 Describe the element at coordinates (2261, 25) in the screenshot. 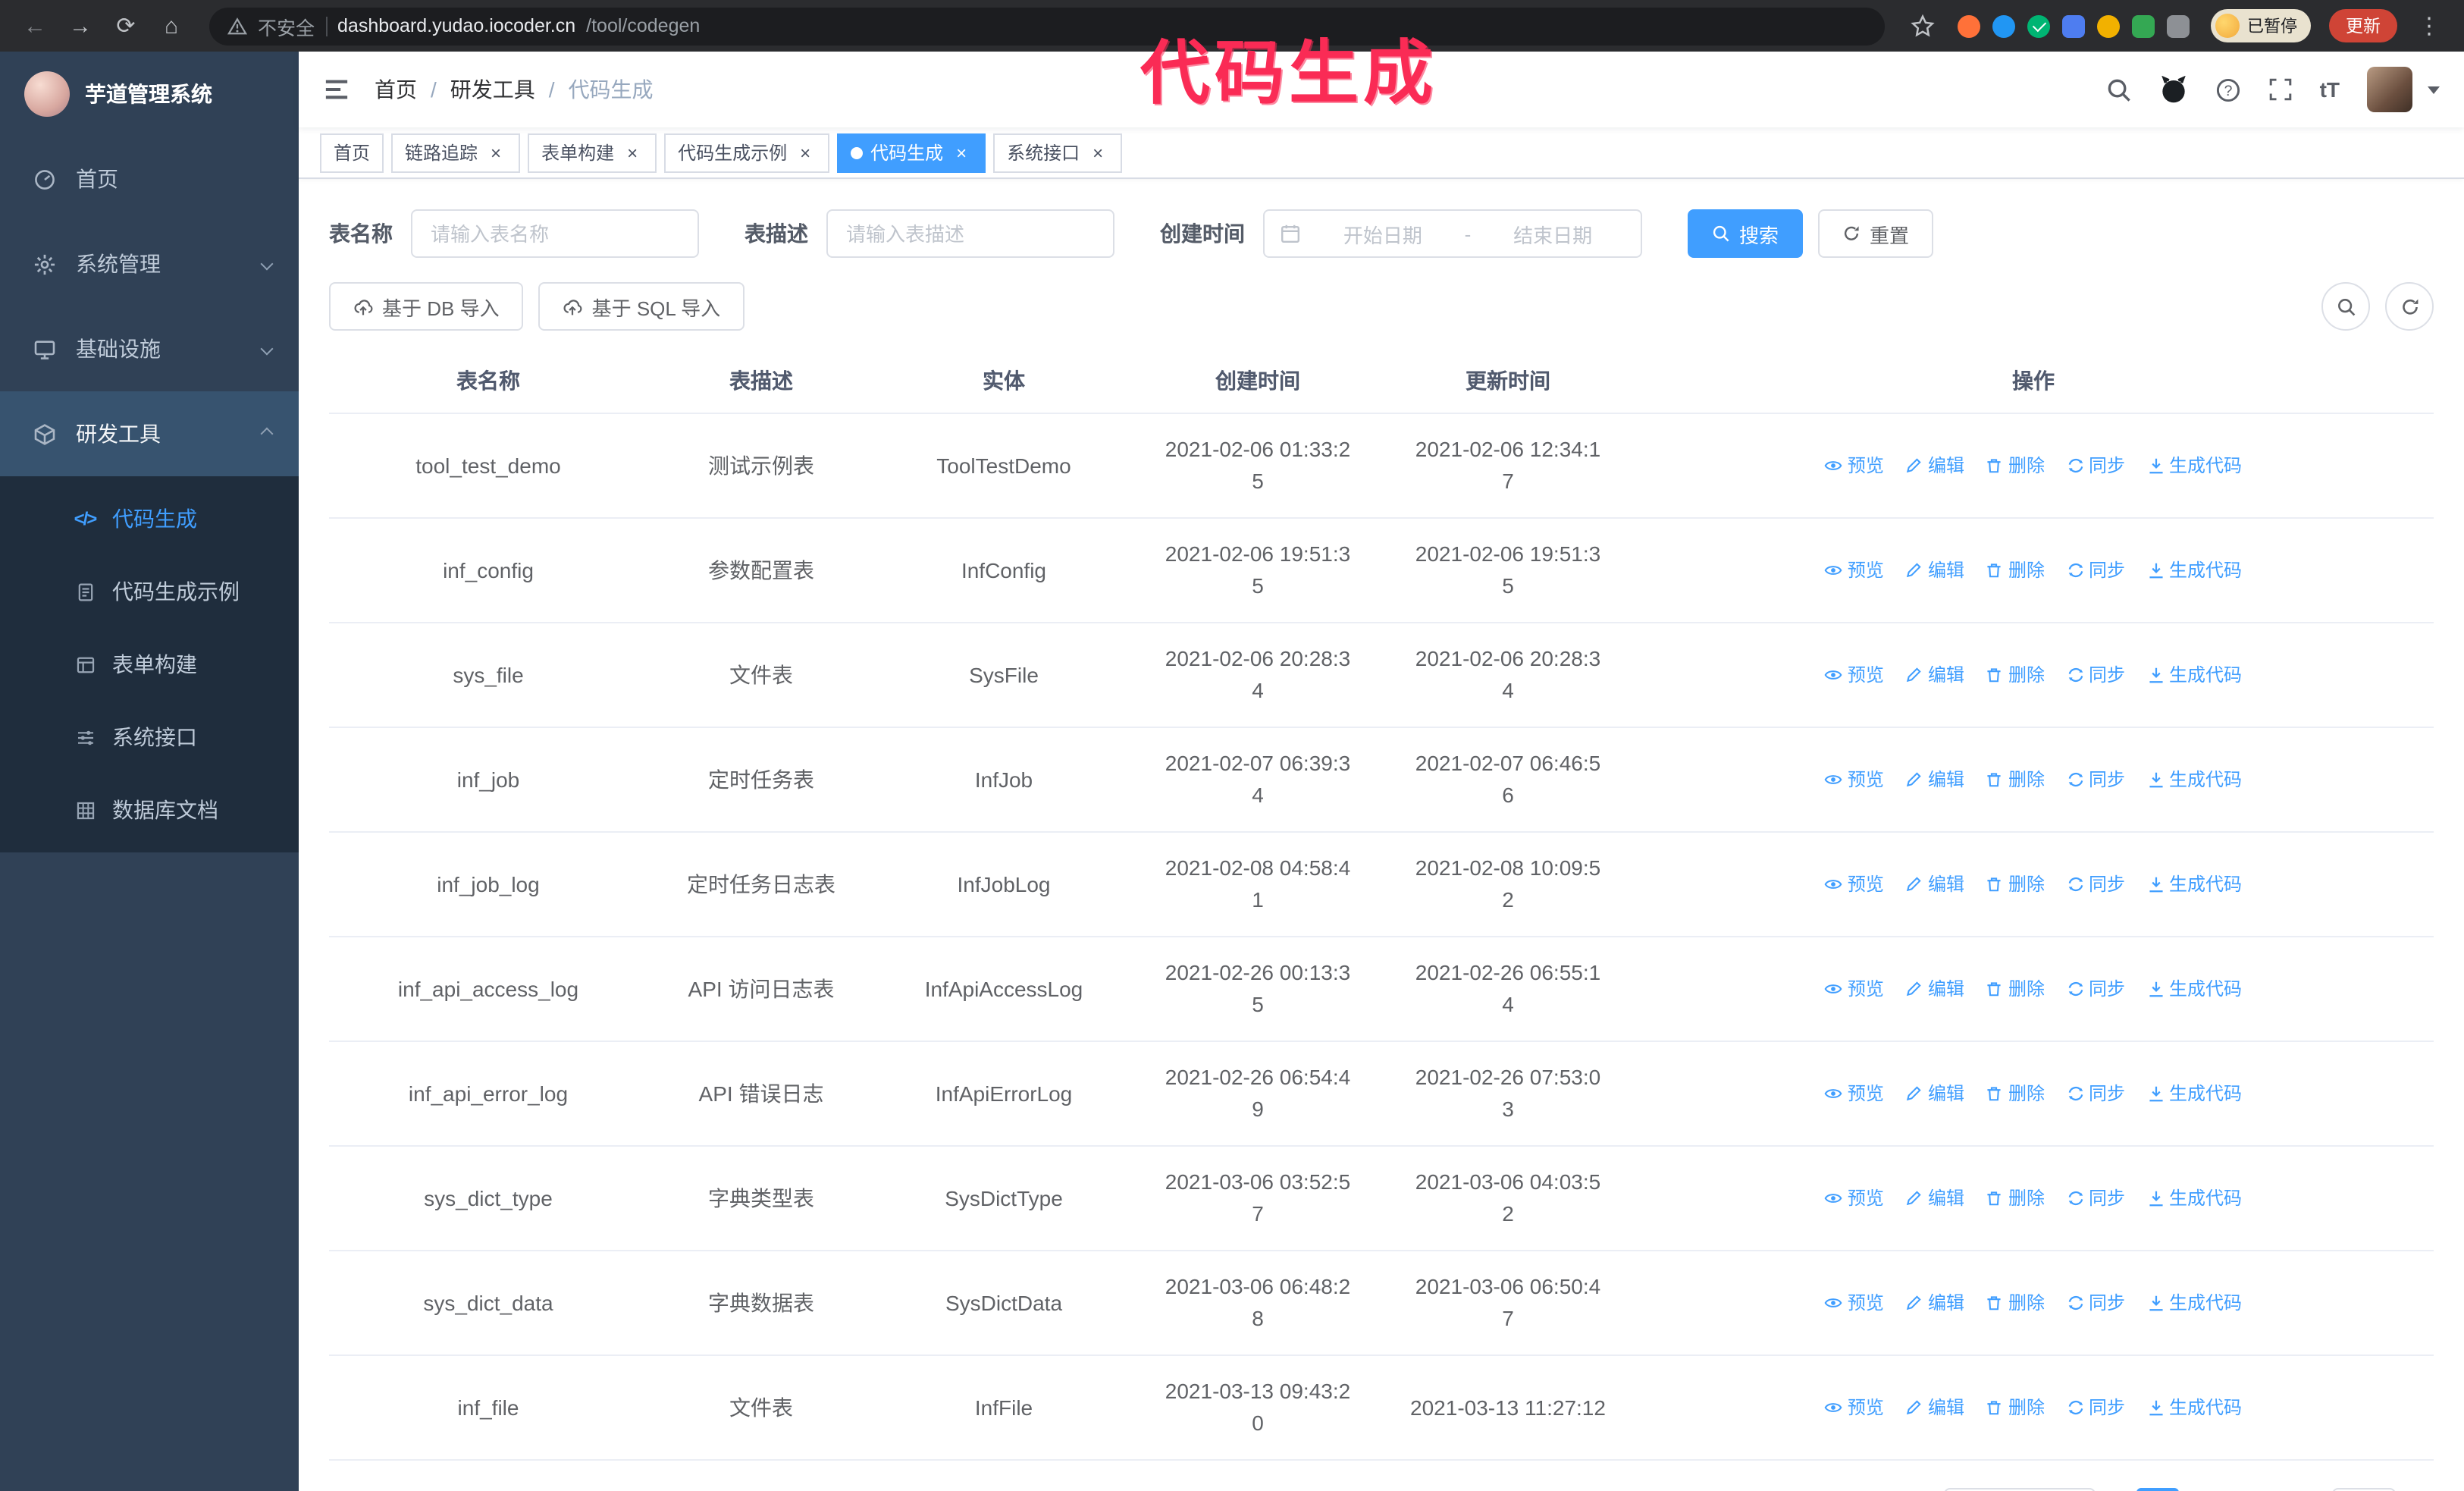

I see `profile-chip: 已暂停` at that location.